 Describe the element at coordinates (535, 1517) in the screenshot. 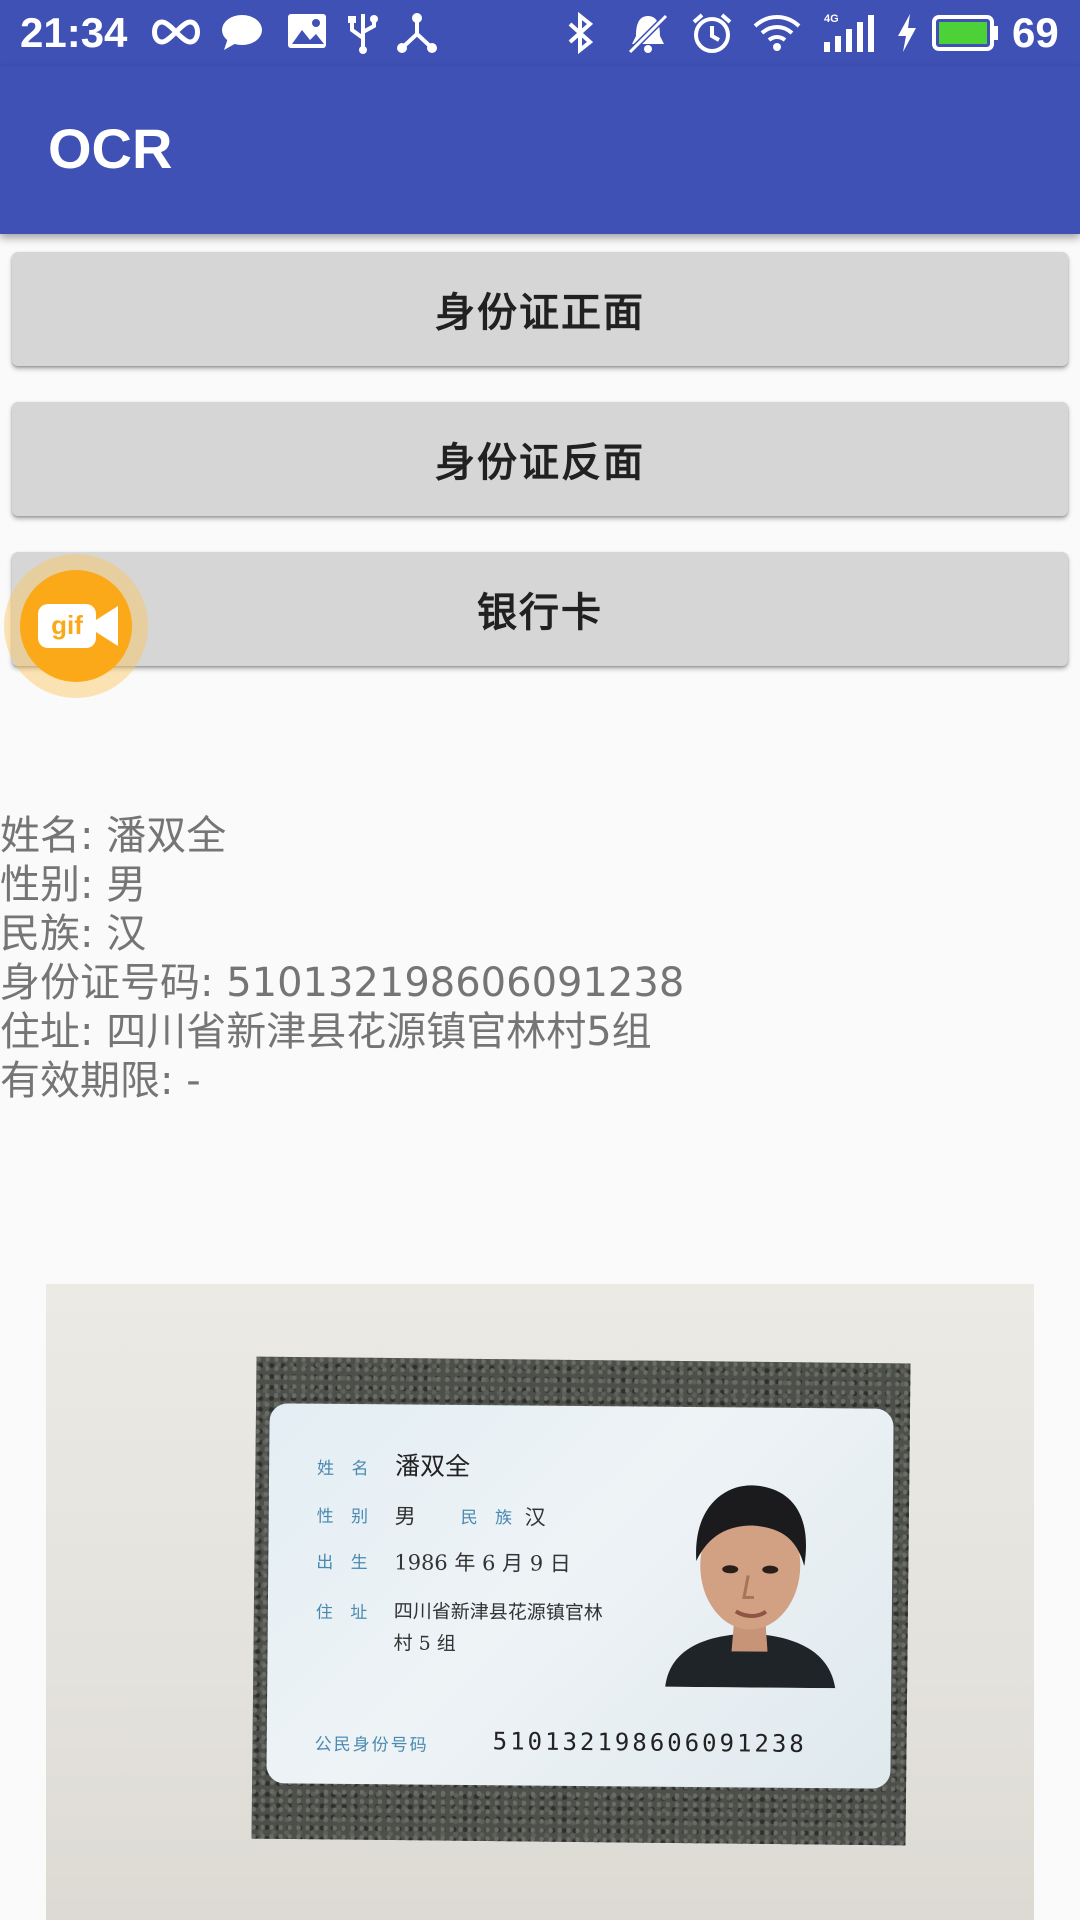

I see `card-ethnicity-value: 汉` at that location.